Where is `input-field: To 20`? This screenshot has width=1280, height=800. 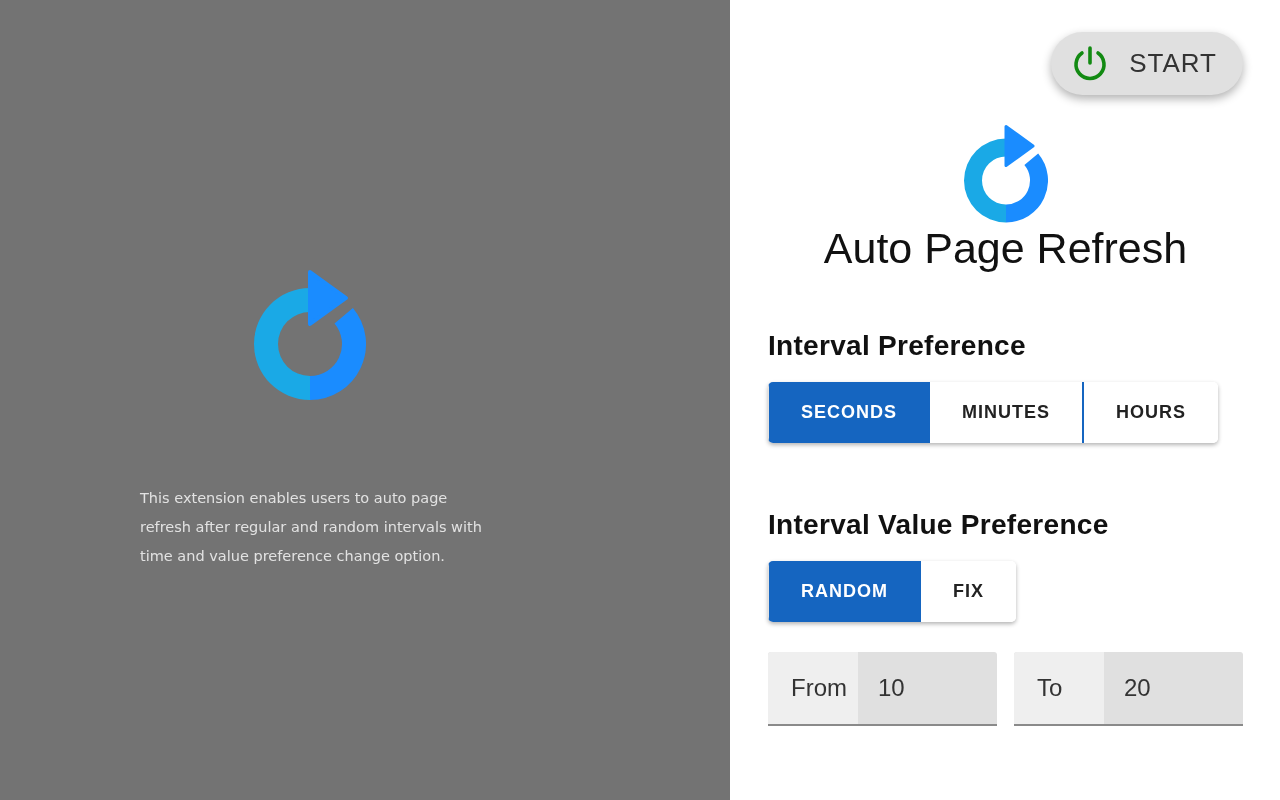 input-field: To 20 is located at coordinates (1128, 689).